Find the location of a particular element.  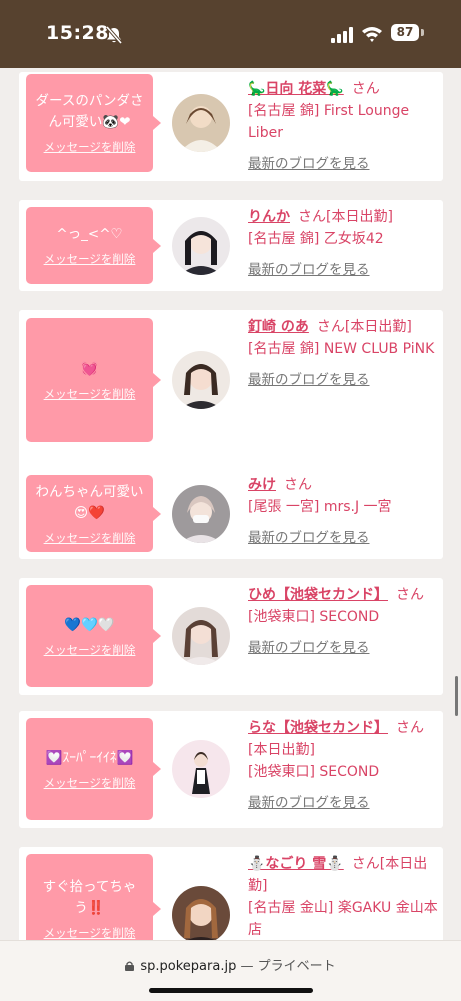

profile-name-link: らな【池袋セカンド】 is located at coordinates (318, 728).